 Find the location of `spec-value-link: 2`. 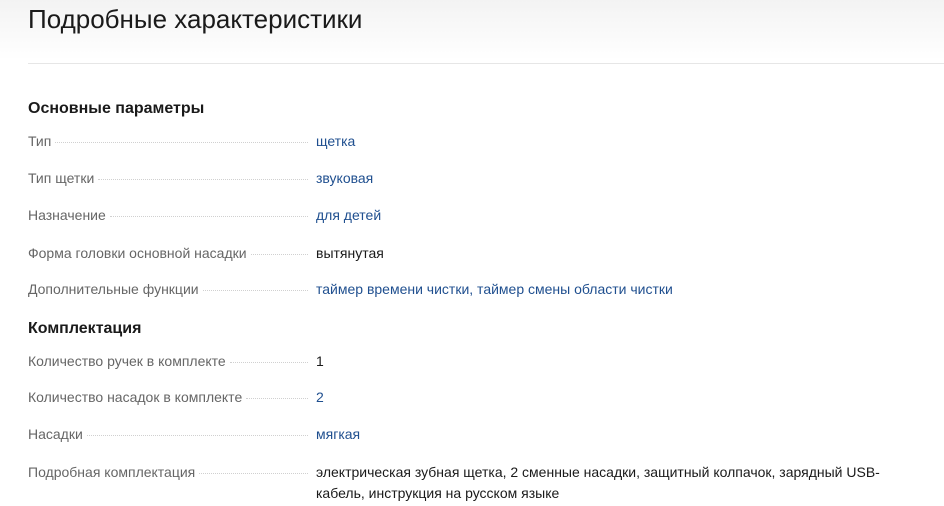

spec-value-link: 2 is located at coordinates (622, 397).